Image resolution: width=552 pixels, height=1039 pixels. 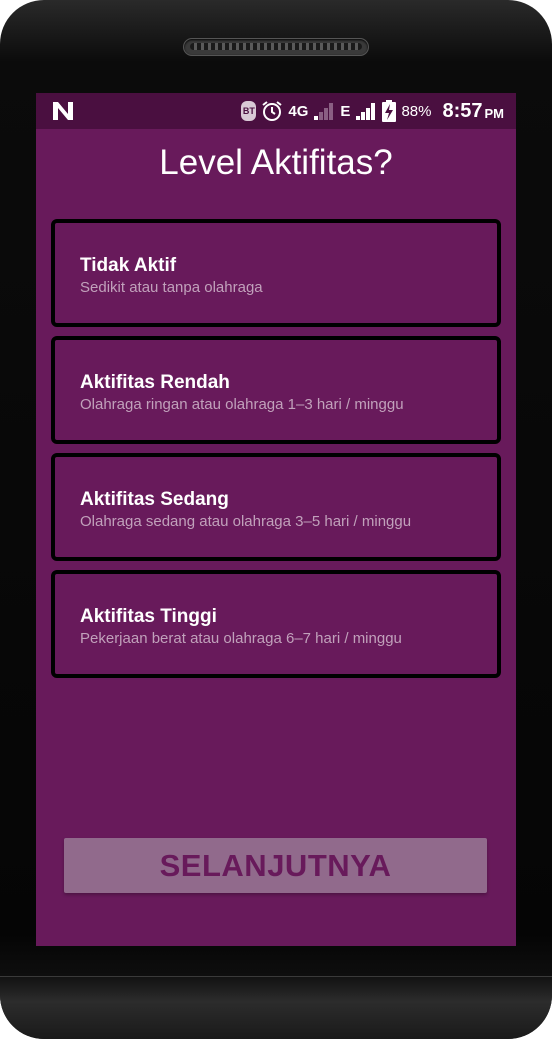 I want to click on speaker-grille, so click(x=276, y=47).